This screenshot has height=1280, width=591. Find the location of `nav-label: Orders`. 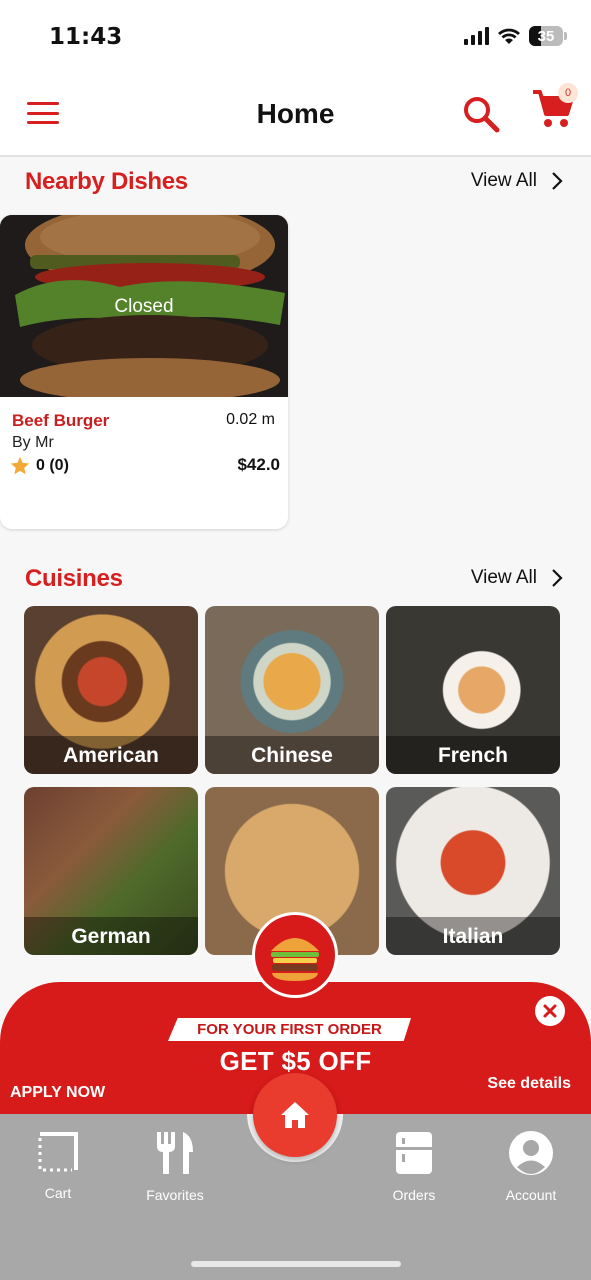

nav-label: Orders is located at coordinates (414, 1195).